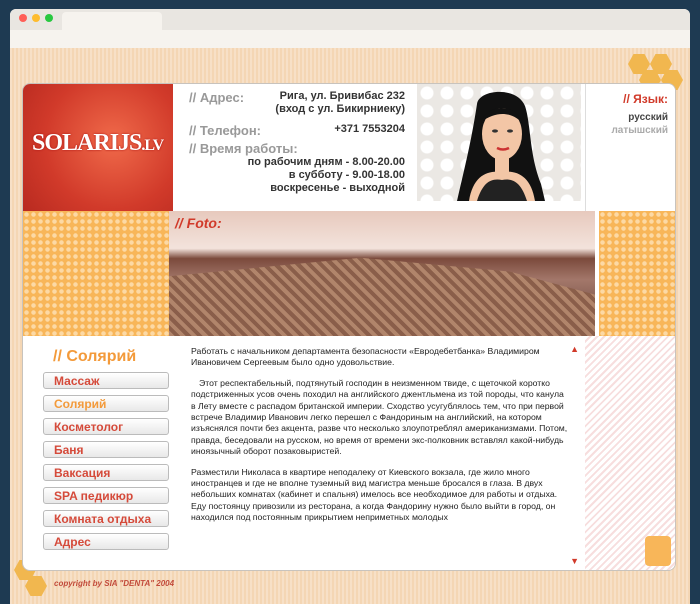  I want to click on room-photo: // Foto:, so click(382, 273).